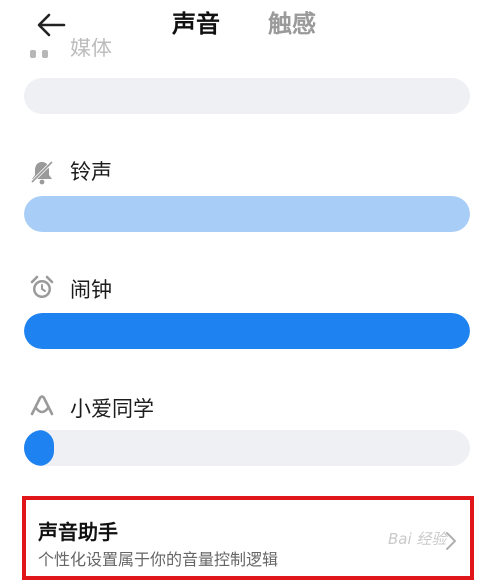 Image resolution: width=496 pixels, height=588 pixels. Describe the element at coordinates (91, 49) in the screenshot. I see `media-label: 媒体` at that location.